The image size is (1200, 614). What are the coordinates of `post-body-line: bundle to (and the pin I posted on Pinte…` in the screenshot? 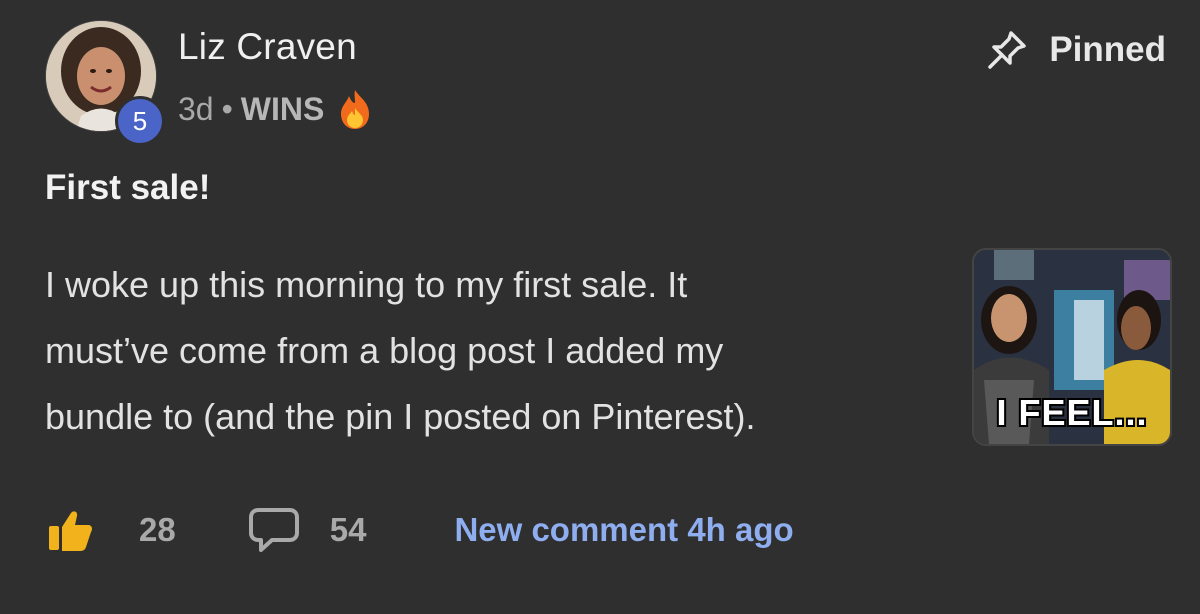 It's located at (400, 416).